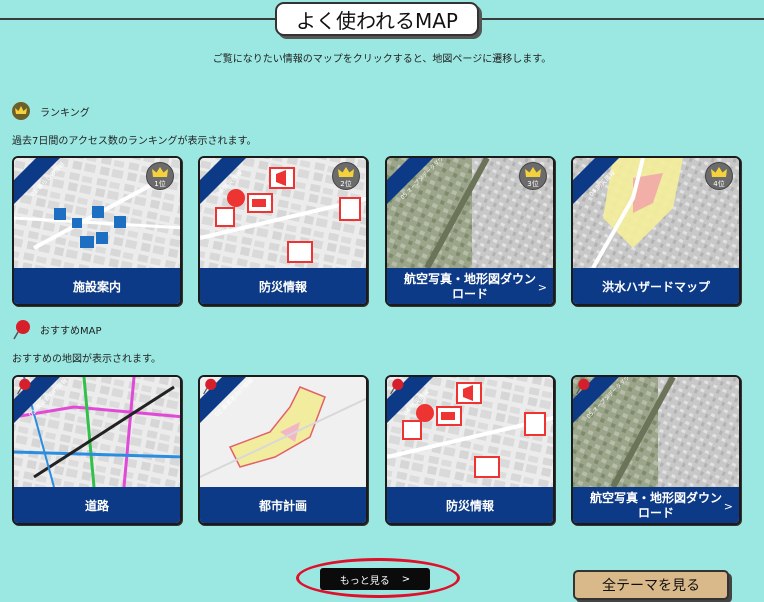  I want to click on map-card-disaster-info: 04.防災情報 2位 防災情報, so click(283, 231).